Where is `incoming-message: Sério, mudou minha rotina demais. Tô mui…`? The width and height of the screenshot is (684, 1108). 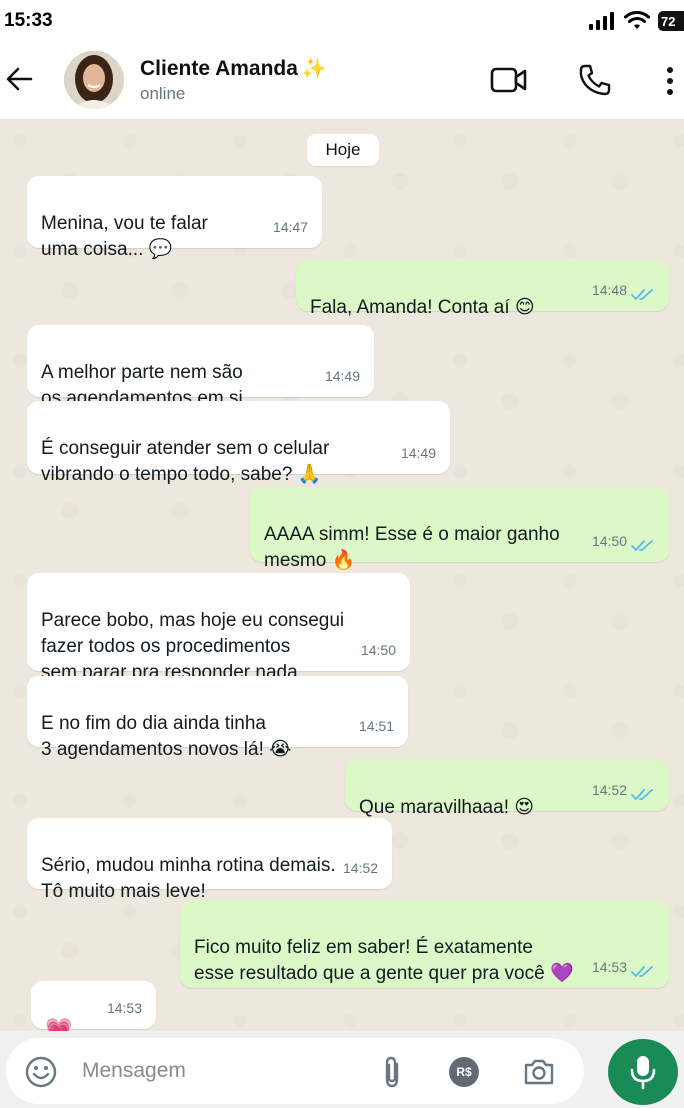
incoming-message: Sério, mudou minha rotina demais. Tô mui… is located at coordinates (209, 860).